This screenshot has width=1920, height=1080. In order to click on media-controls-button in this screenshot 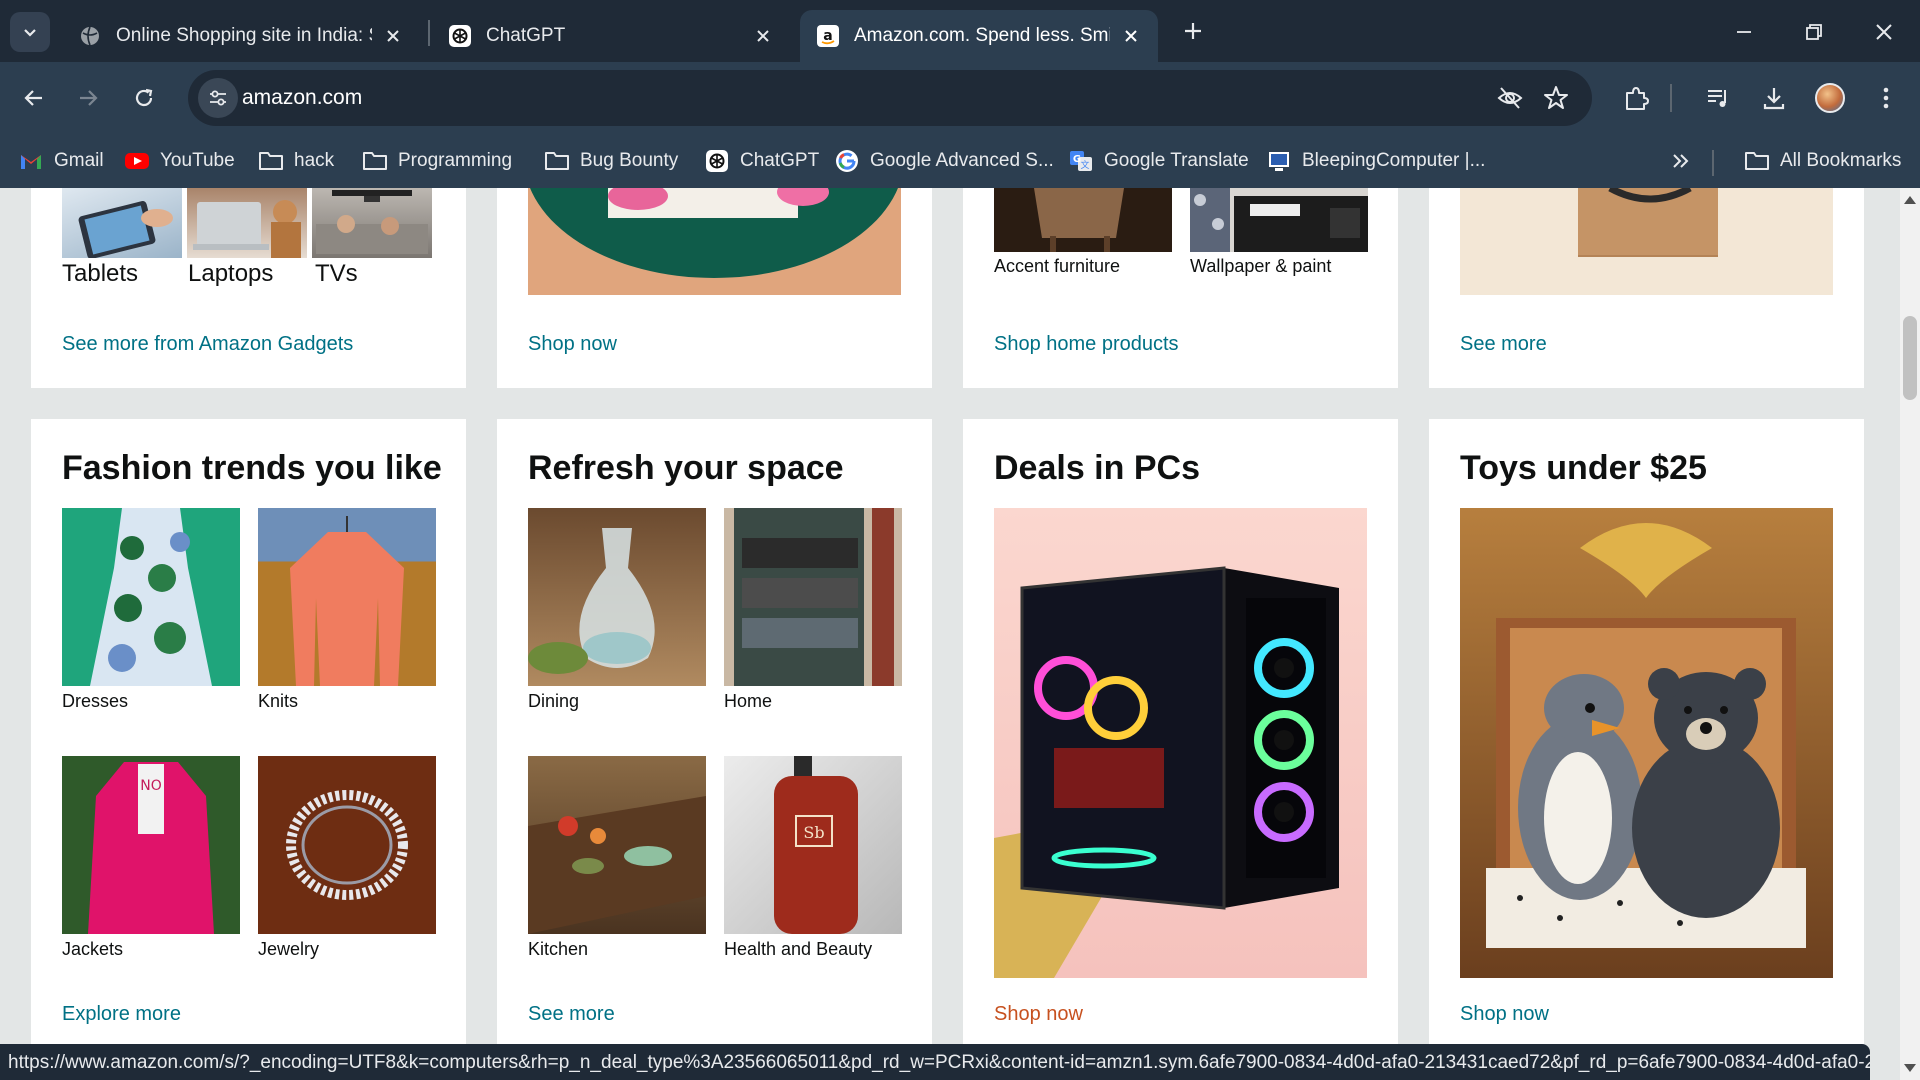, I will do `click(1718, 98)`.